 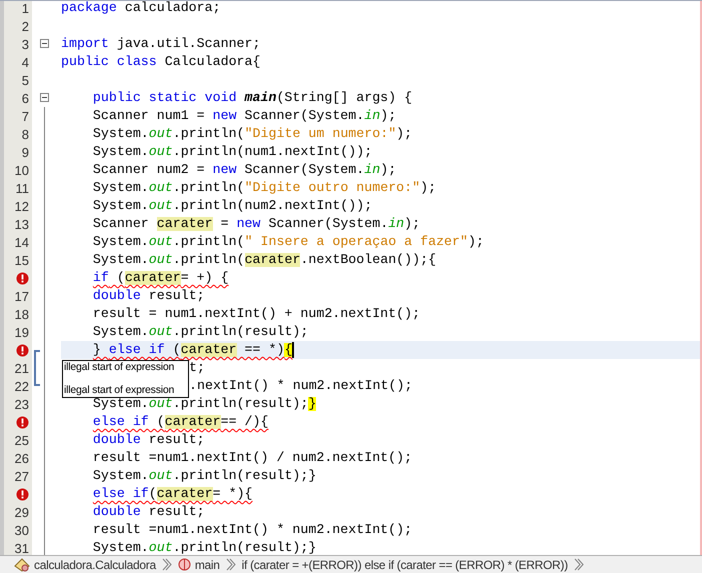 I want to click on line-number: 23, so click(x=21, y=404).